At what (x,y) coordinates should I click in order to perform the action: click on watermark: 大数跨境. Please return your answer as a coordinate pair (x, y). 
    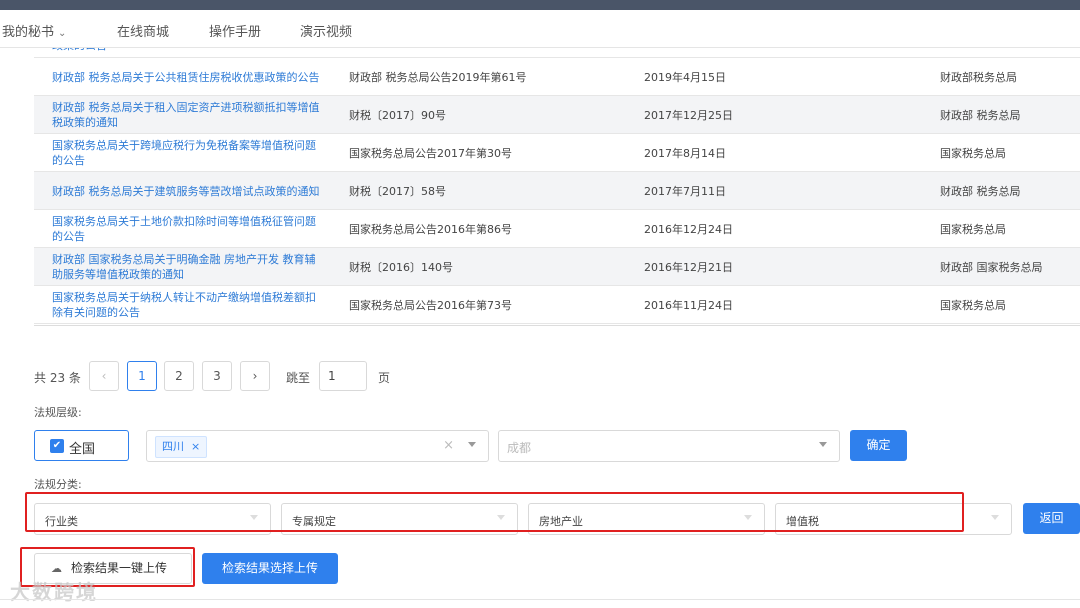
    Looking at the image, I should click on (54, 592).